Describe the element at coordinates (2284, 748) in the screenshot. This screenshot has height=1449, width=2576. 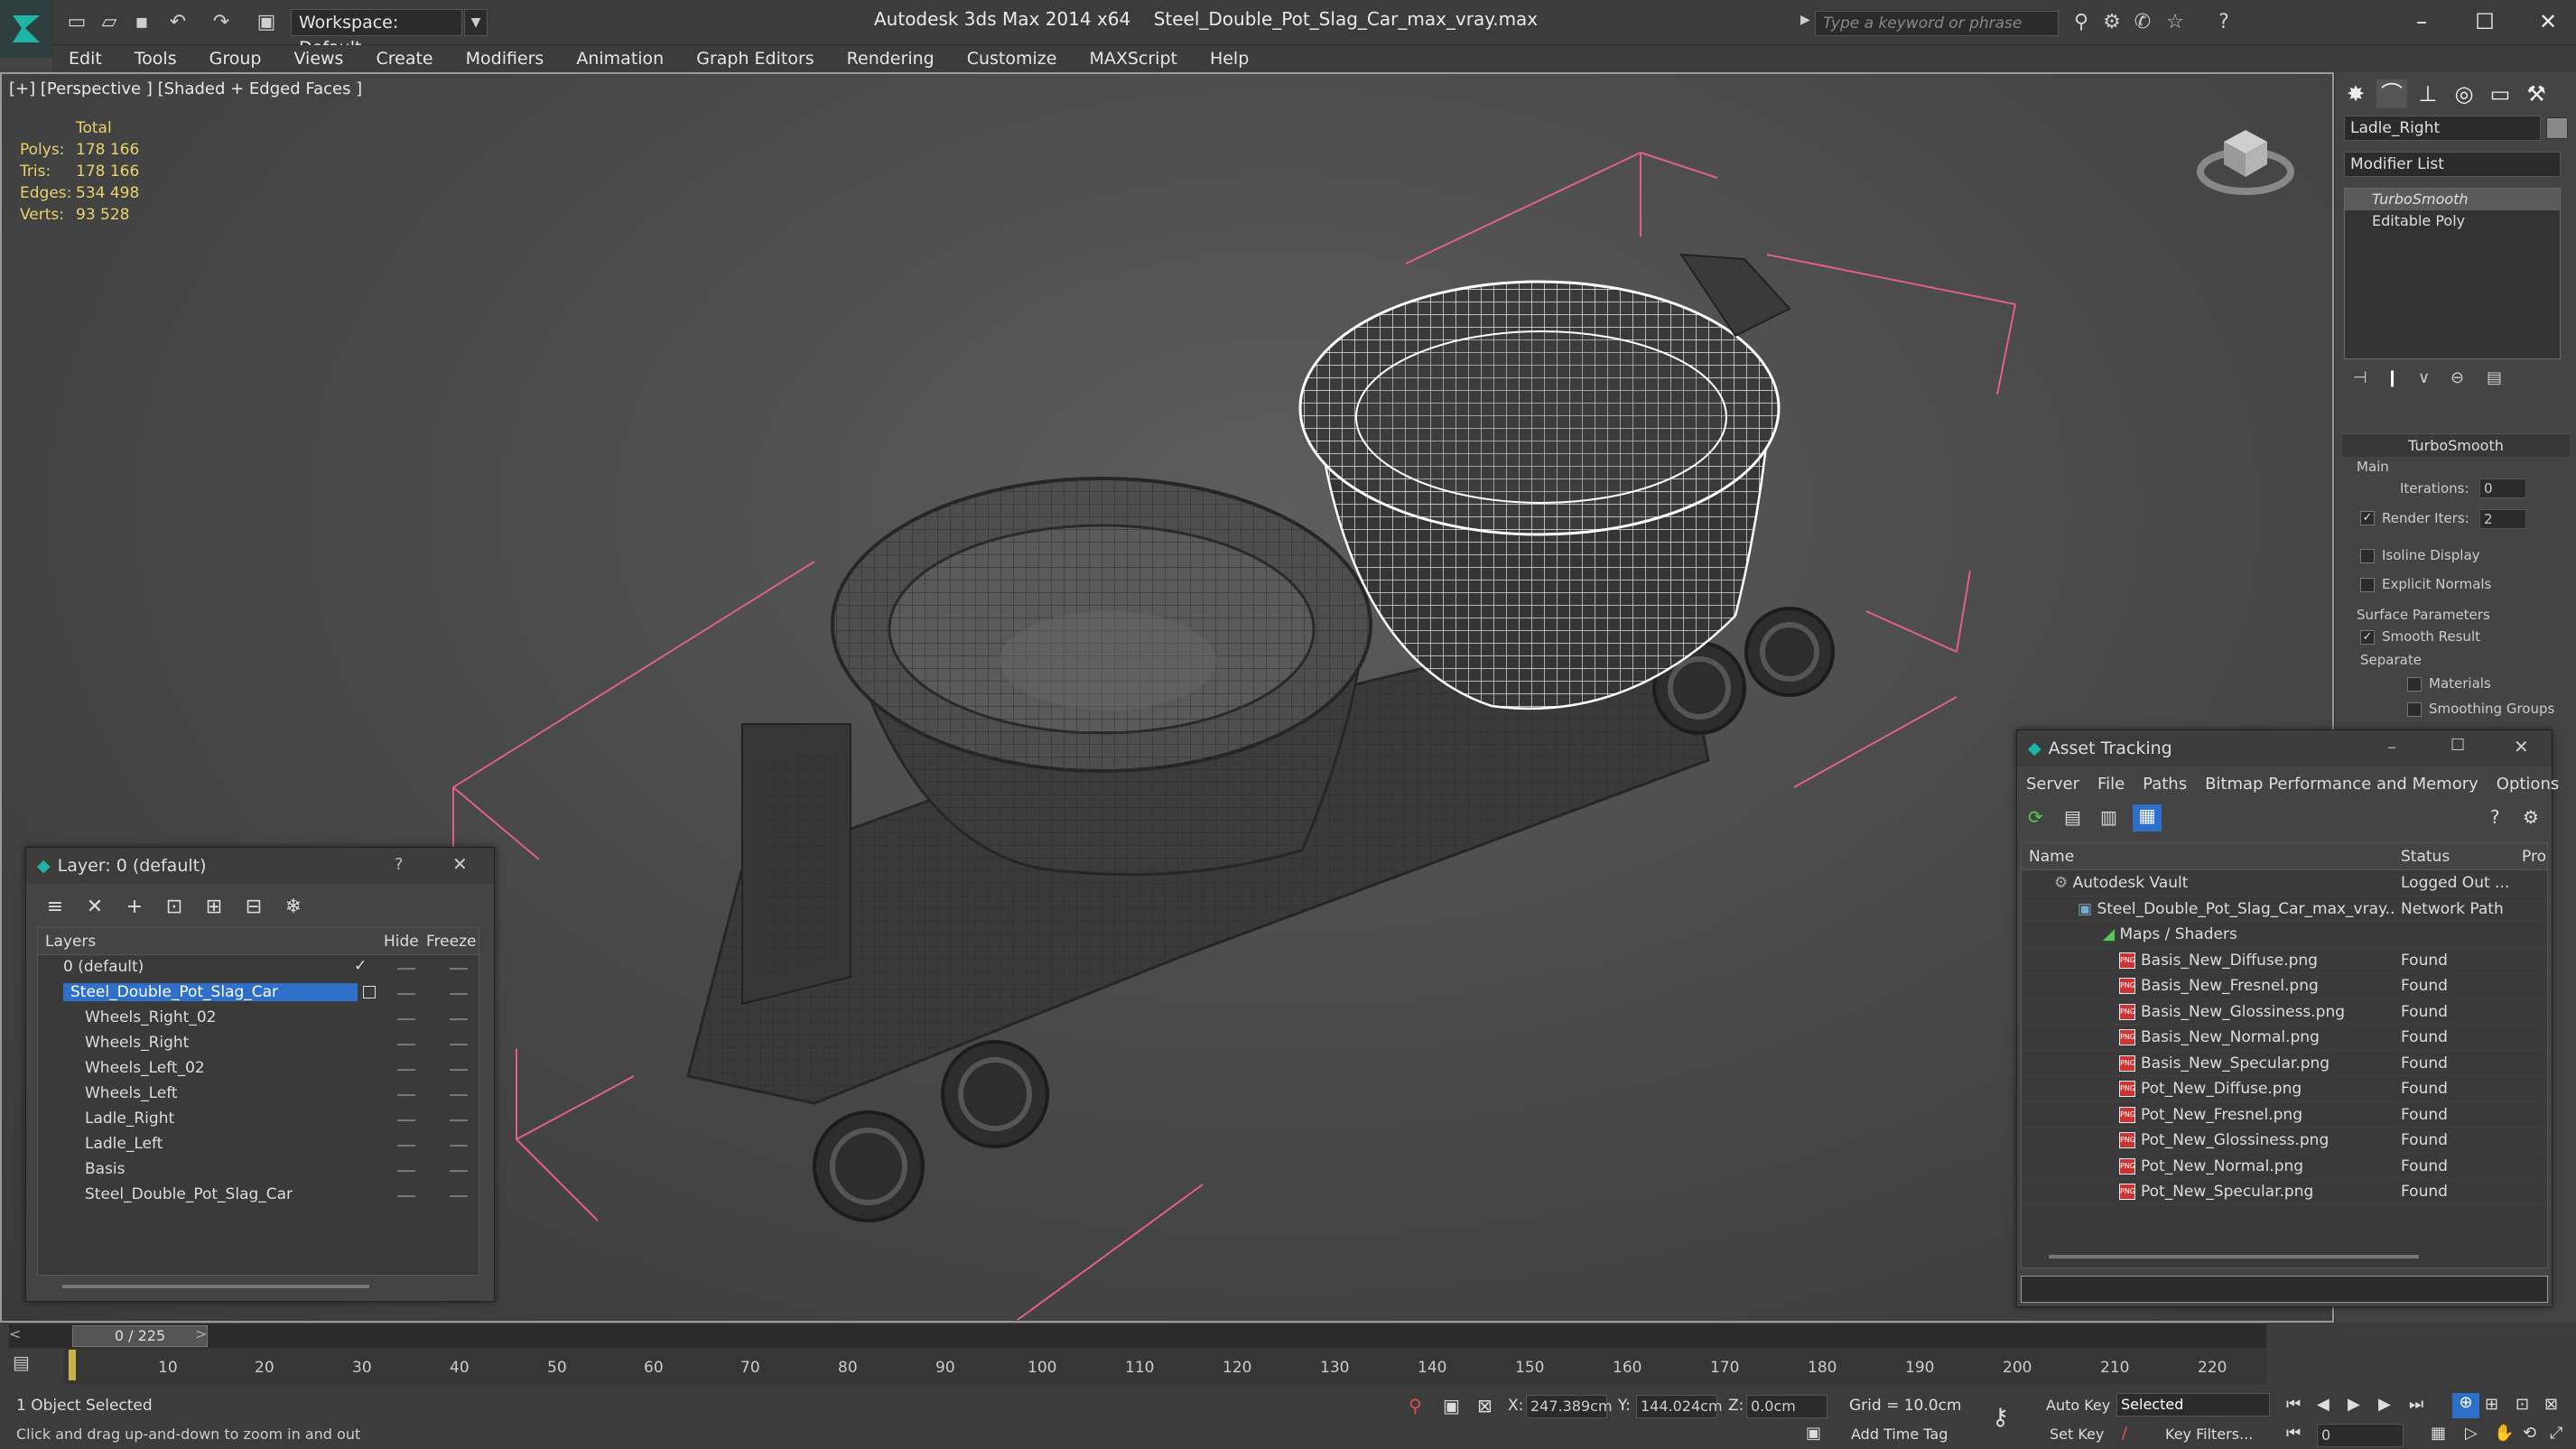
I see `asset-tracking-titlebar: ◆ Asset Tracking` at that location.